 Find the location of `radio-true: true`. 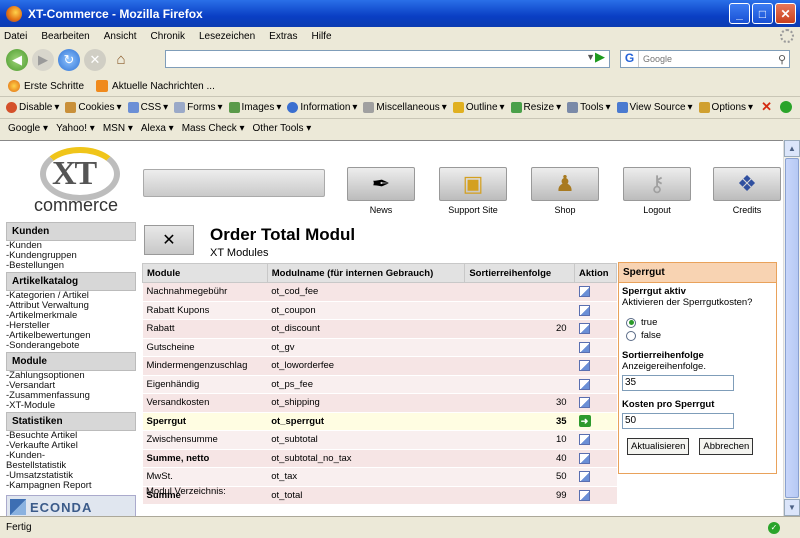

radio-true: true is located at coordinates (699, 322).